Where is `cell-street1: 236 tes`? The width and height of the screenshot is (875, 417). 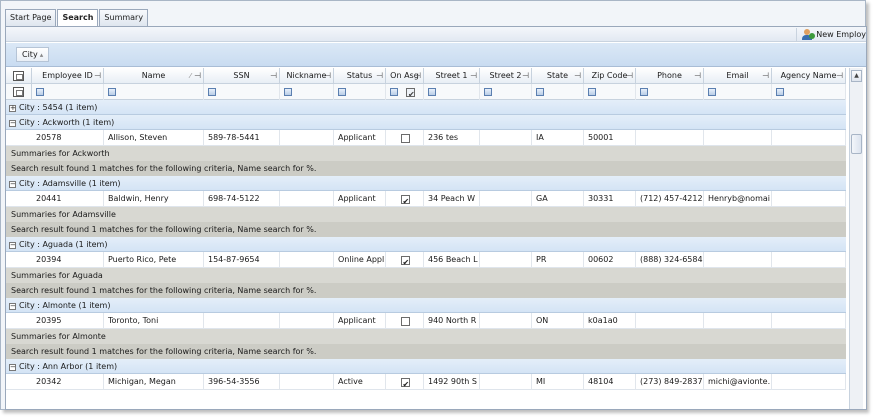 cell-street1: 236 tes is located at coordinates (452, 138).